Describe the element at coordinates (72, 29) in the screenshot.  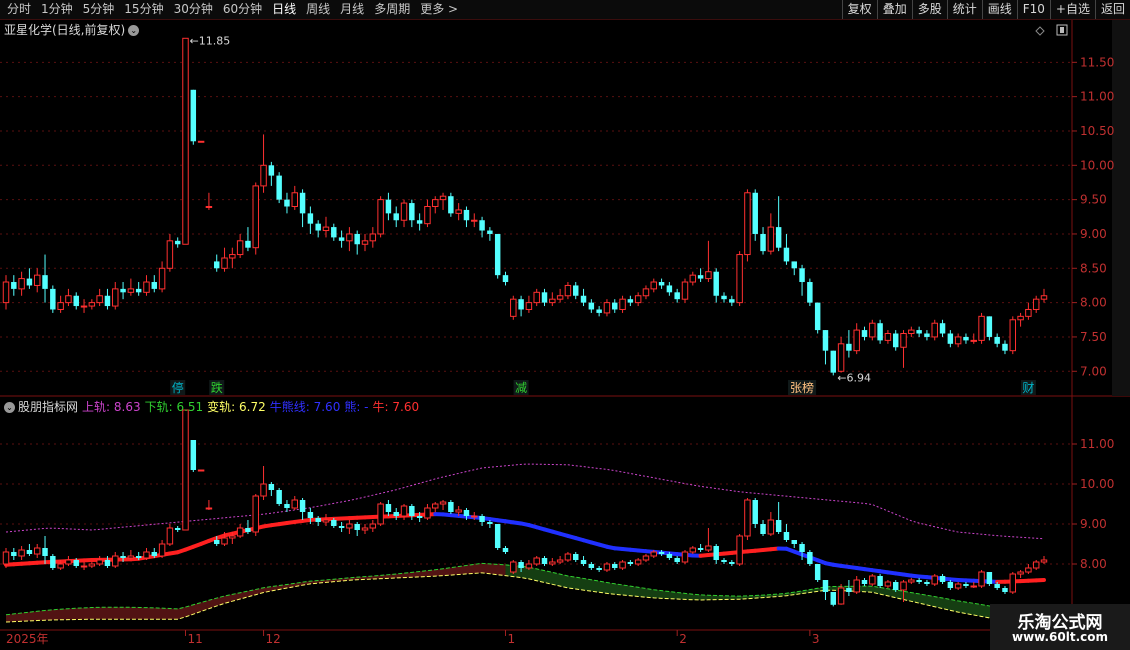
I see `price-panel-title: 亚星化学(日线,前复权) ⌄` at that location.